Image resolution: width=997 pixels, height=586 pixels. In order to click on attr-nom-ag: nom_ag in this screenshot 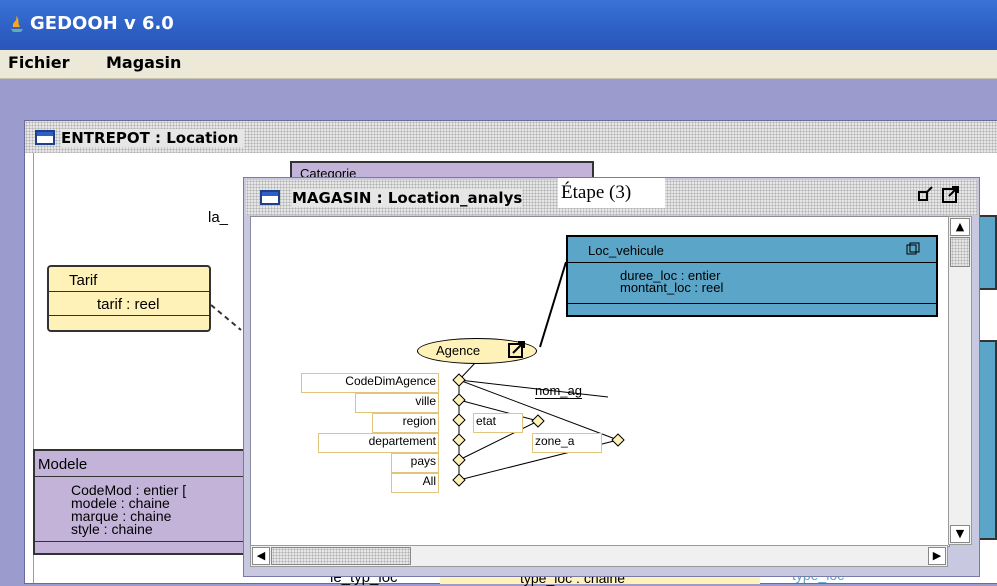, I will do `click(558, 391)`.